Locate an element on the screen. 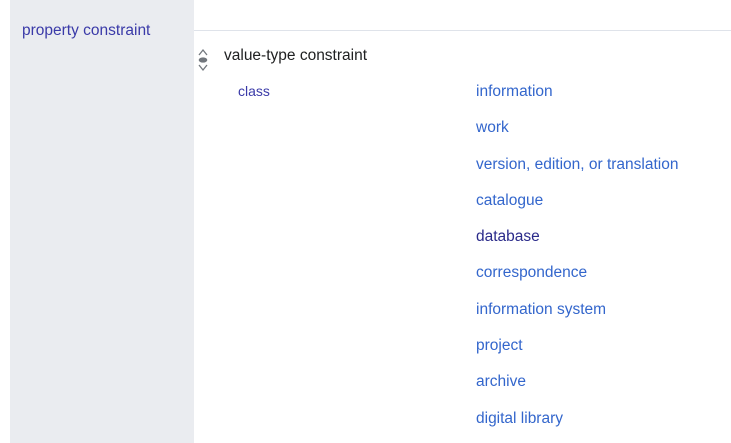 This screenshot has width=731, height=443. qualifier-value-item: catalogue is located at coordinates (577, 210).